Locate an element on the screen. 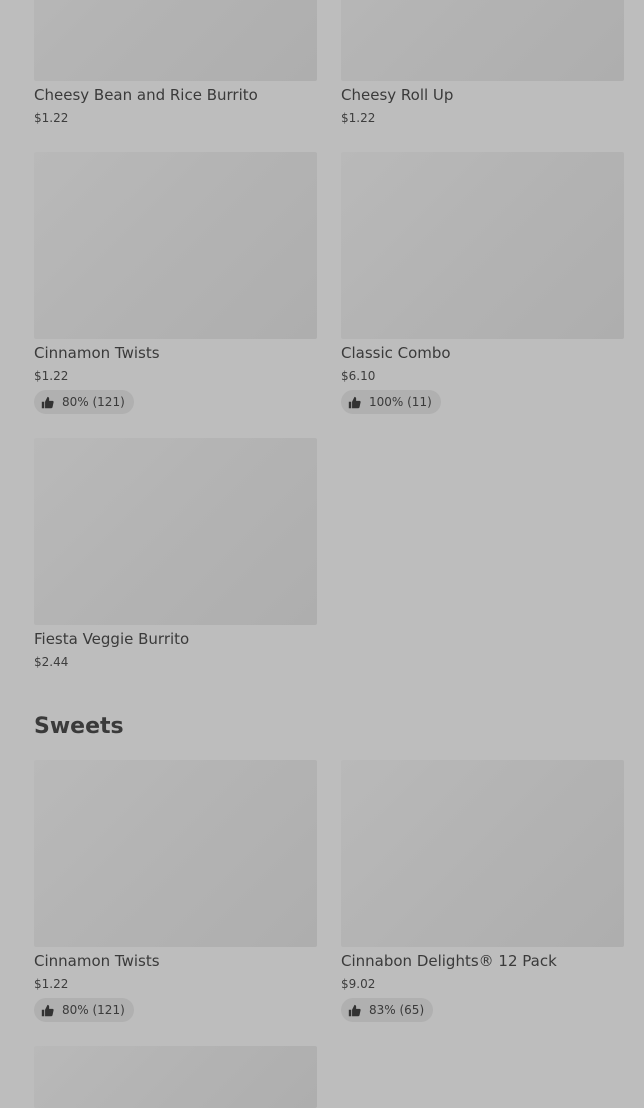  rating-text: 100% (11) is located at coordinates (400, 402).